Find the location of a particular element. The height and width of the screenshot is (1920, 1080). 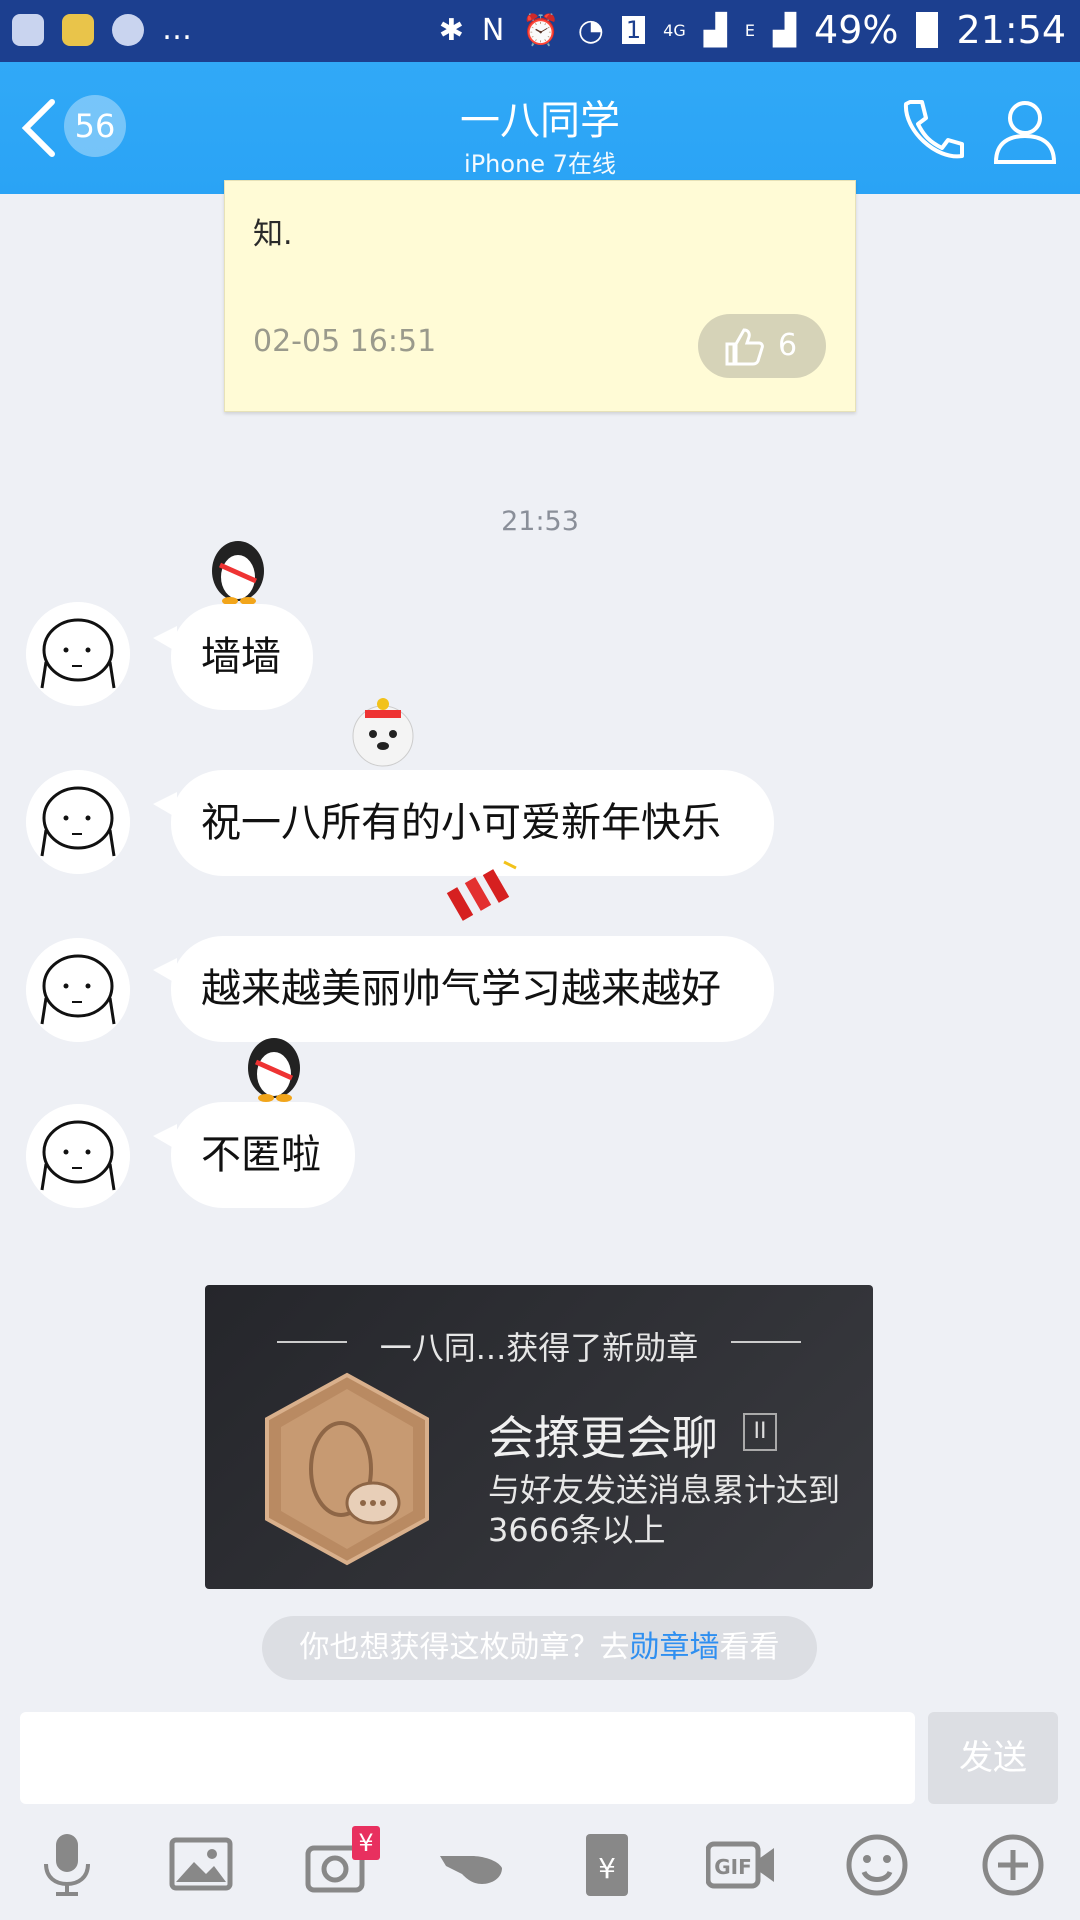

medal-headline: 一八同...获得了新勋章 is located at coordinates (539, 1348).